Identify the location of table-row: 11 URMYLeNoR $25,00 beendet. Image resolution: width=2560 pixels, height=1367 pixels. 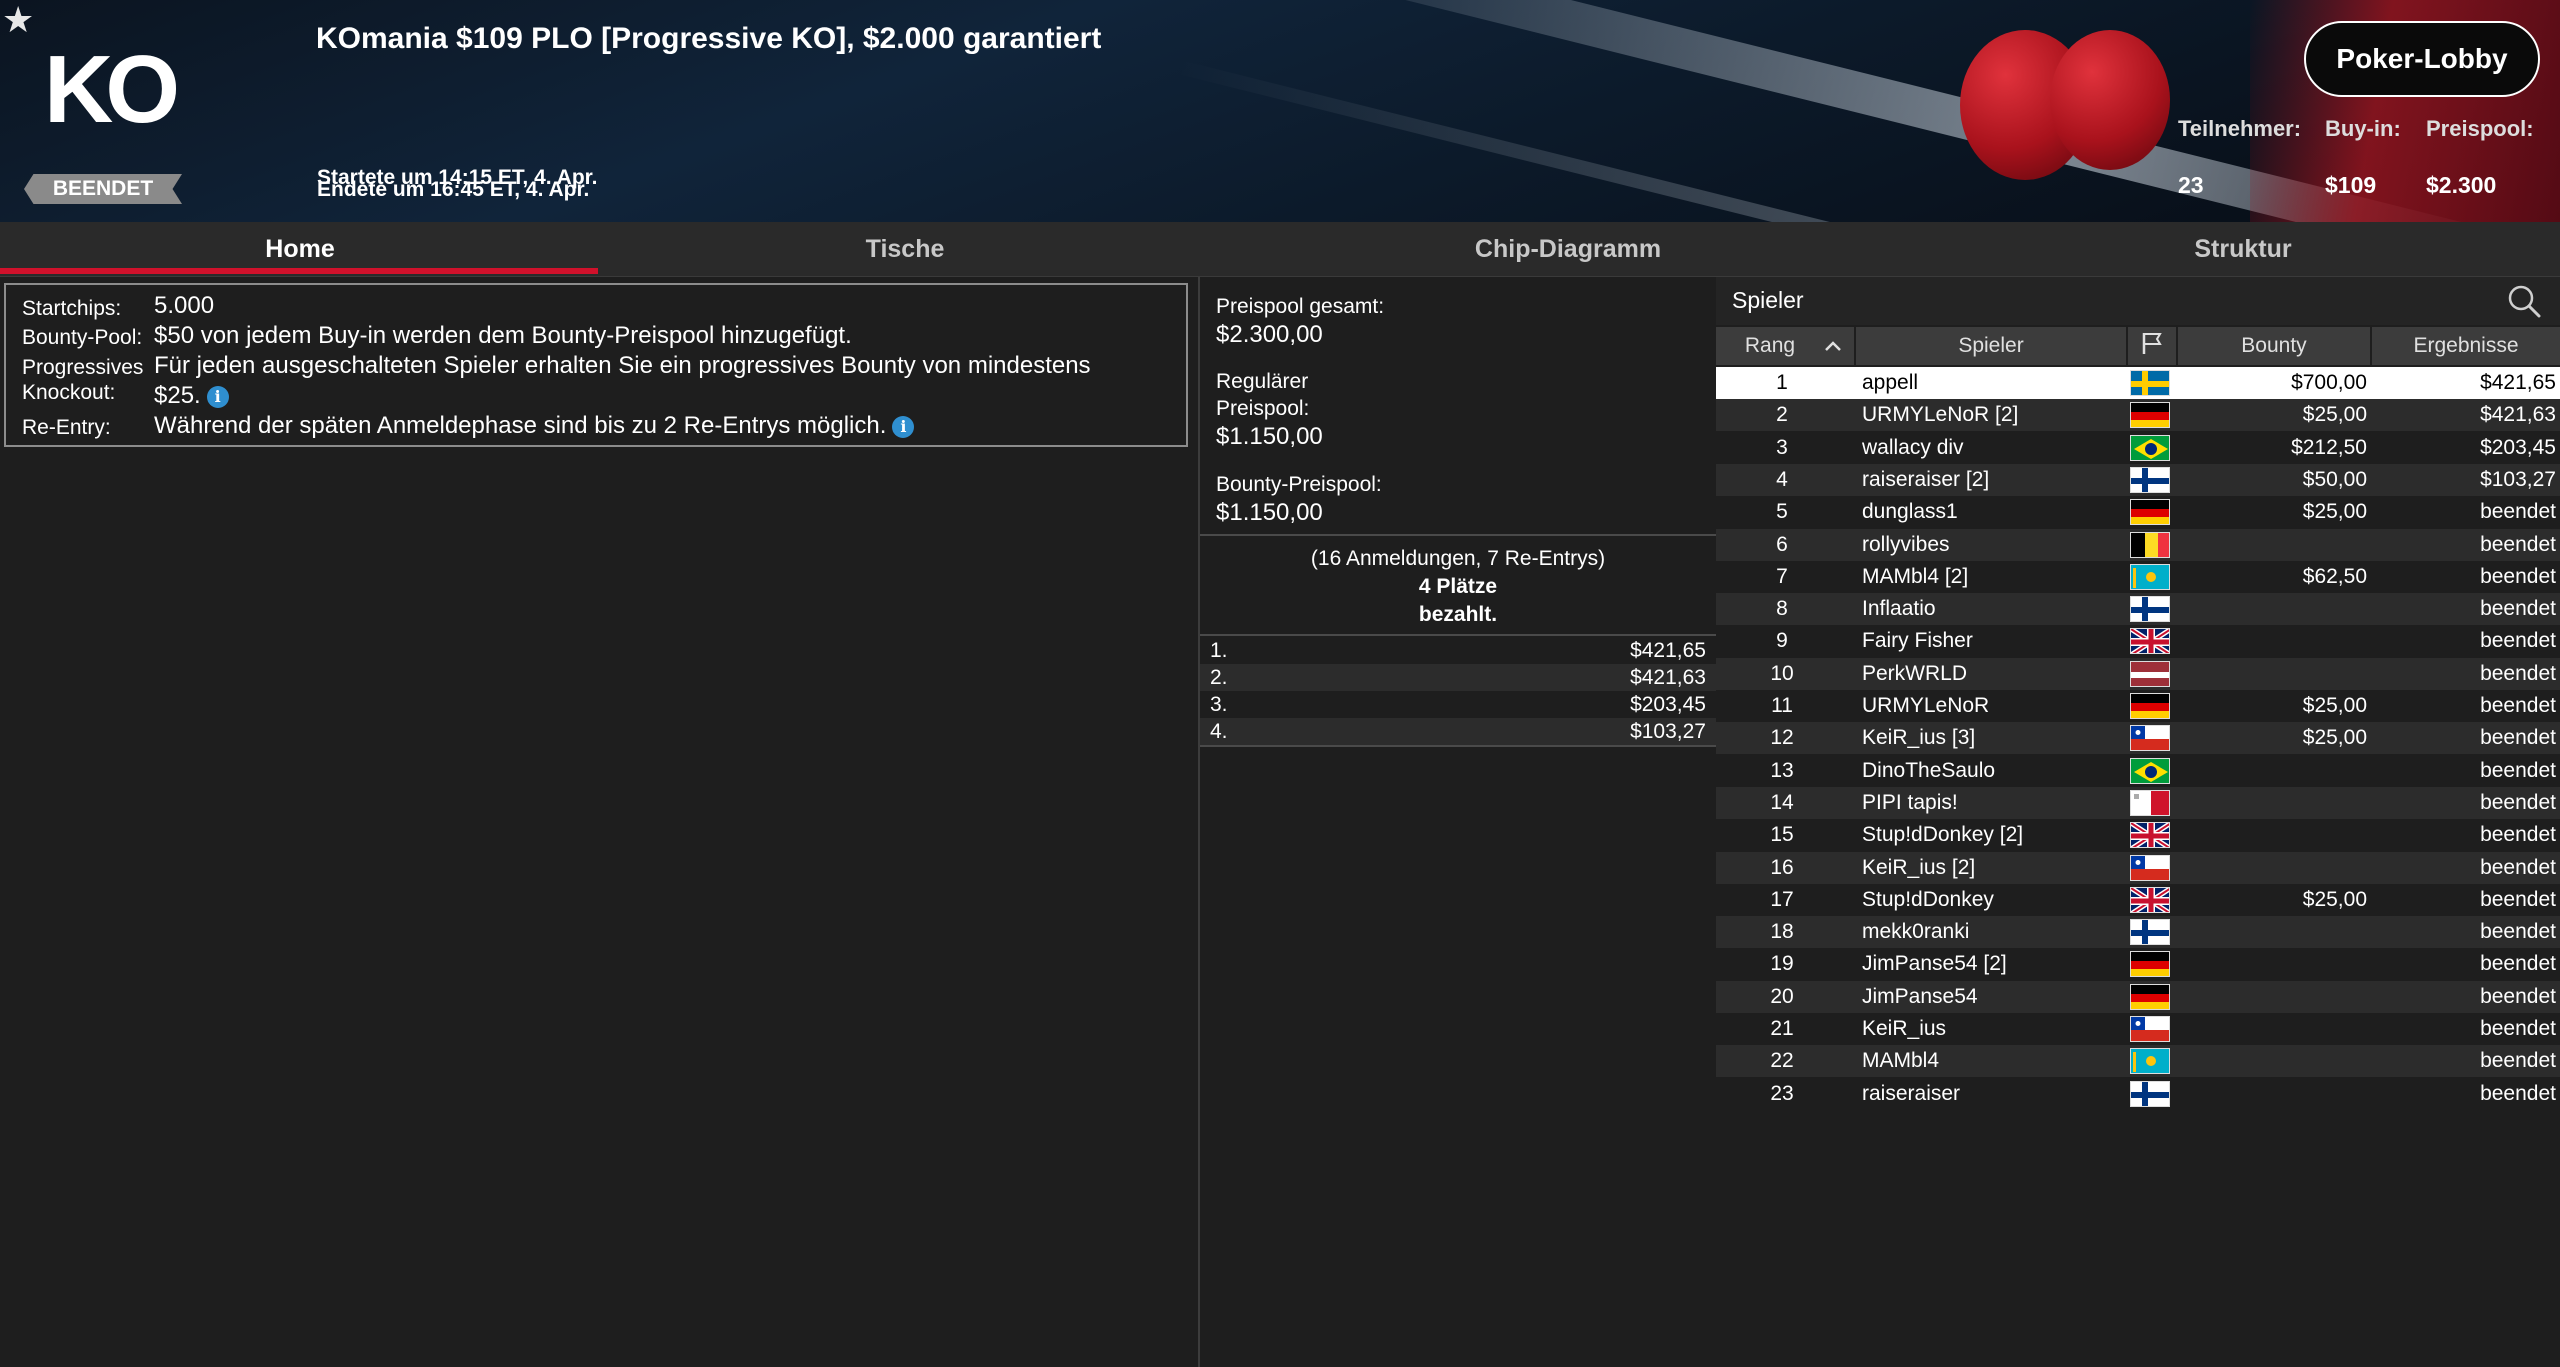
(2138, 706).